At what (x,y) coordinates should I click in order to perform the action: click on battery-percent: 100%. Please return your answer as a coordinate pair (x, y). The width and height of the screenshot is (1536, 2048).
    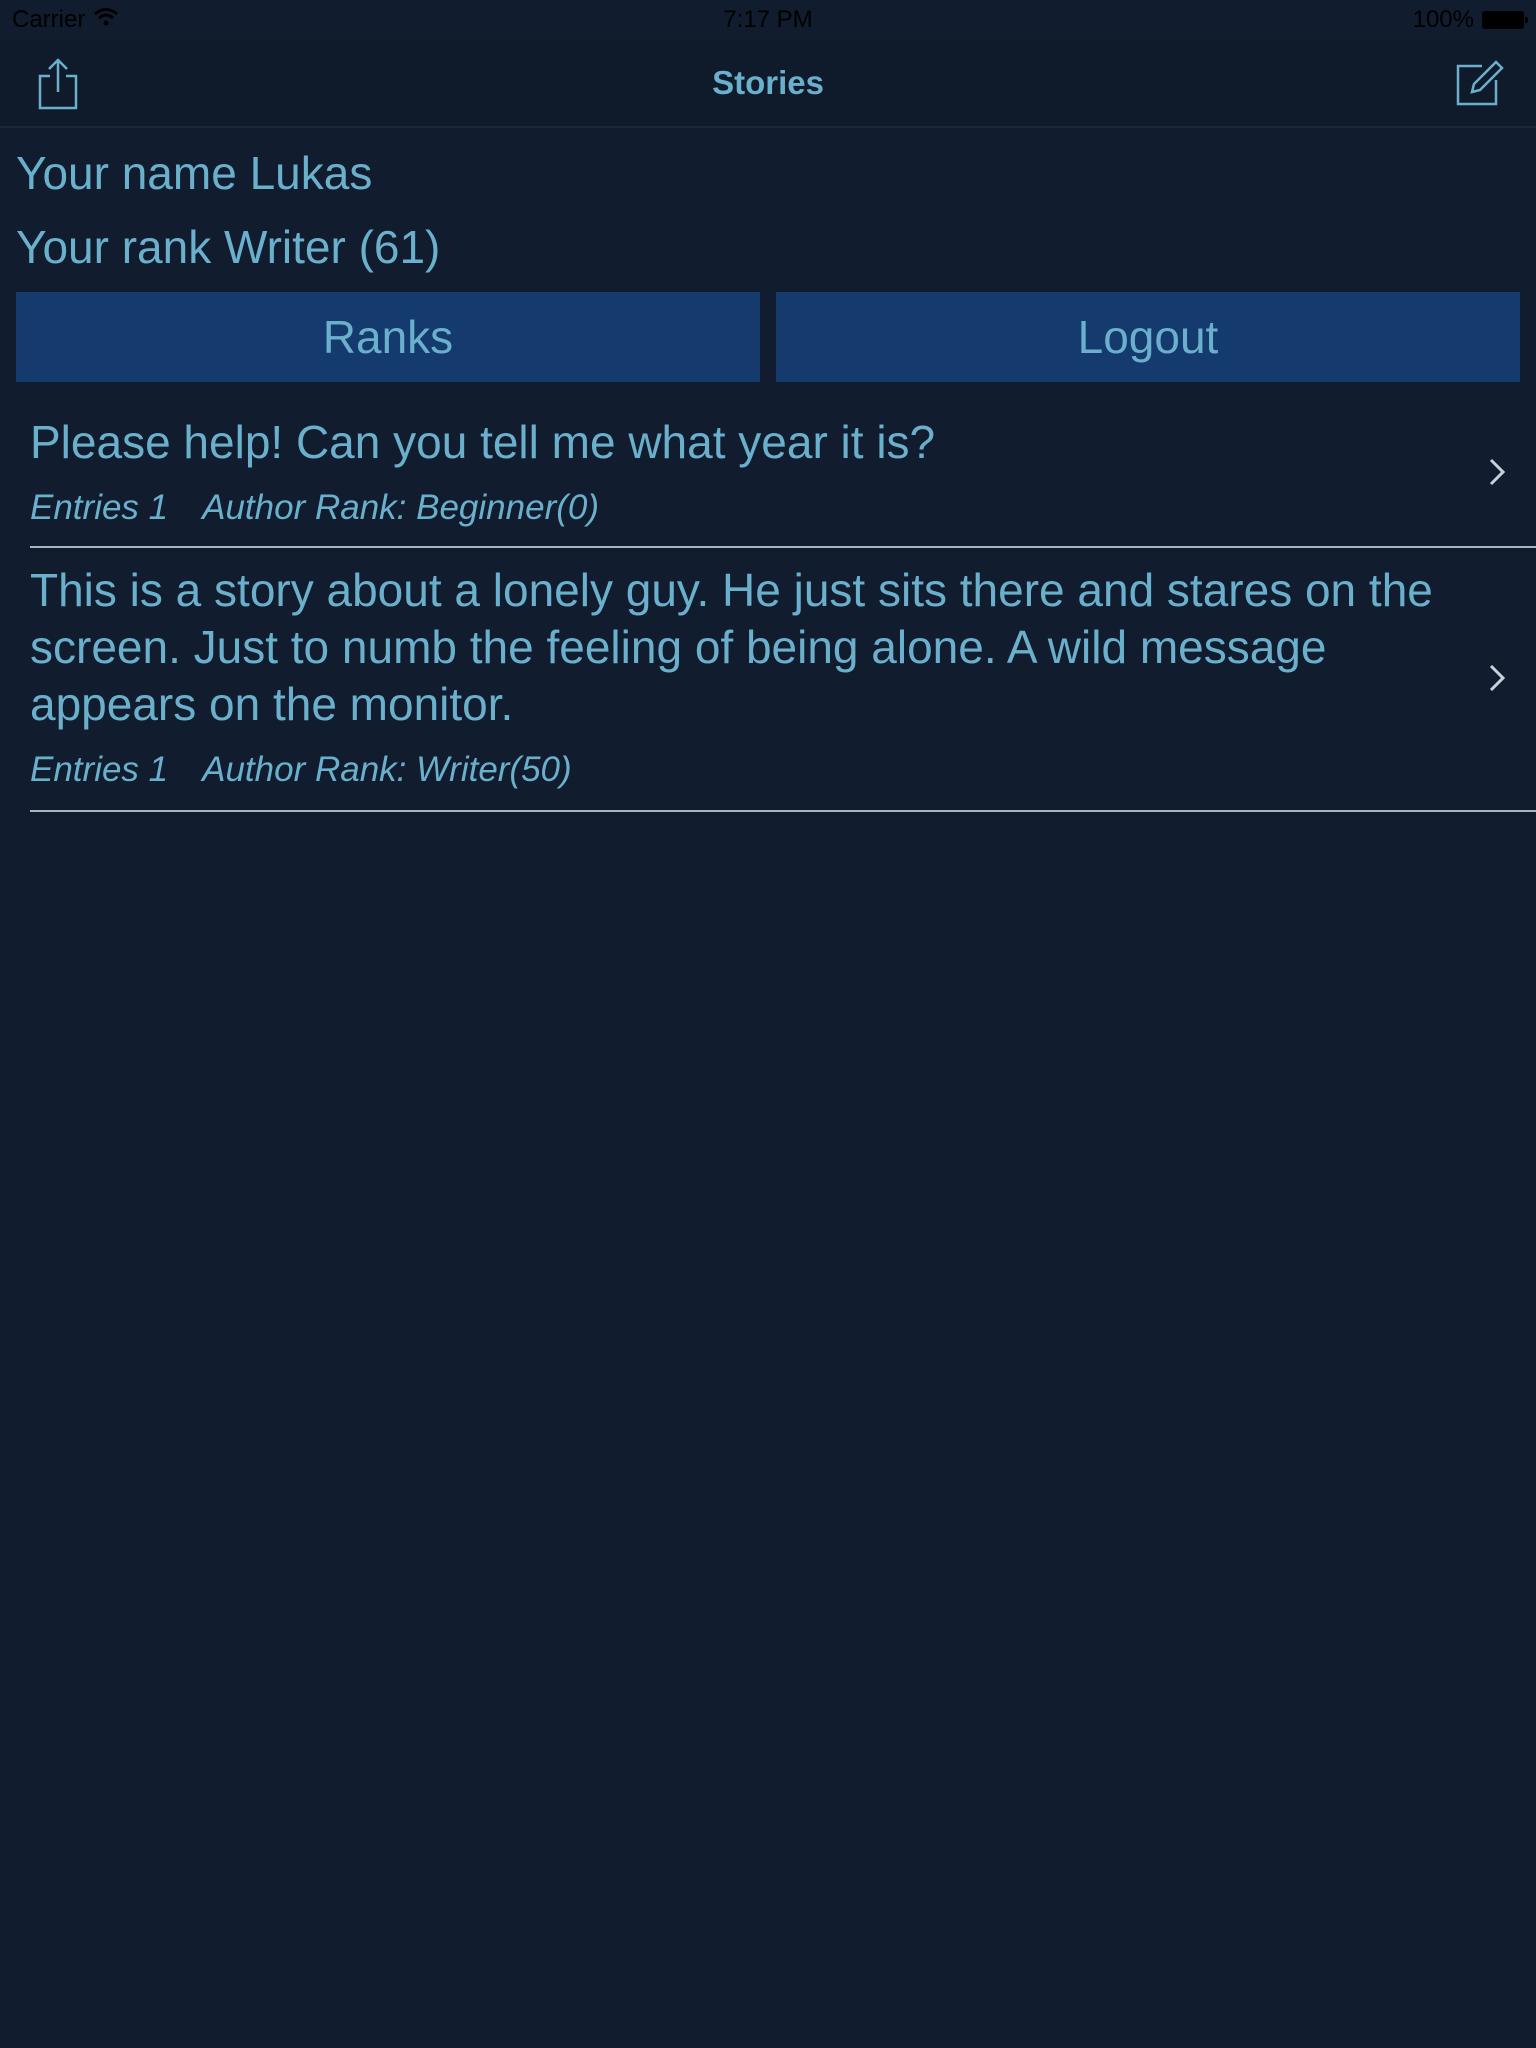
    Looking at the image, I should click on (1443, 19).